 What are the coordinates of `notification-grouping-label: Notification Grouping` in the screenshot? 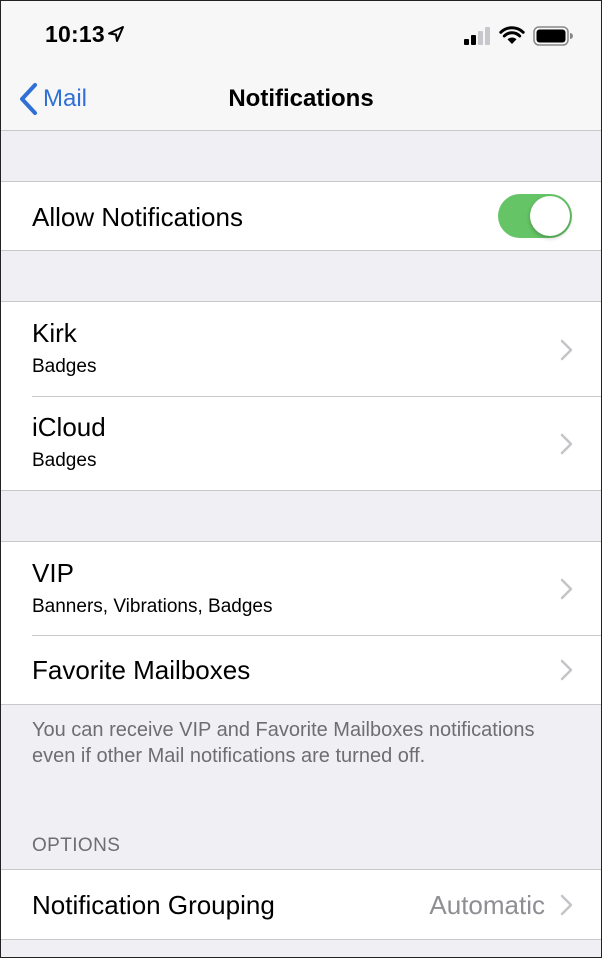 It's located at (153, 905).